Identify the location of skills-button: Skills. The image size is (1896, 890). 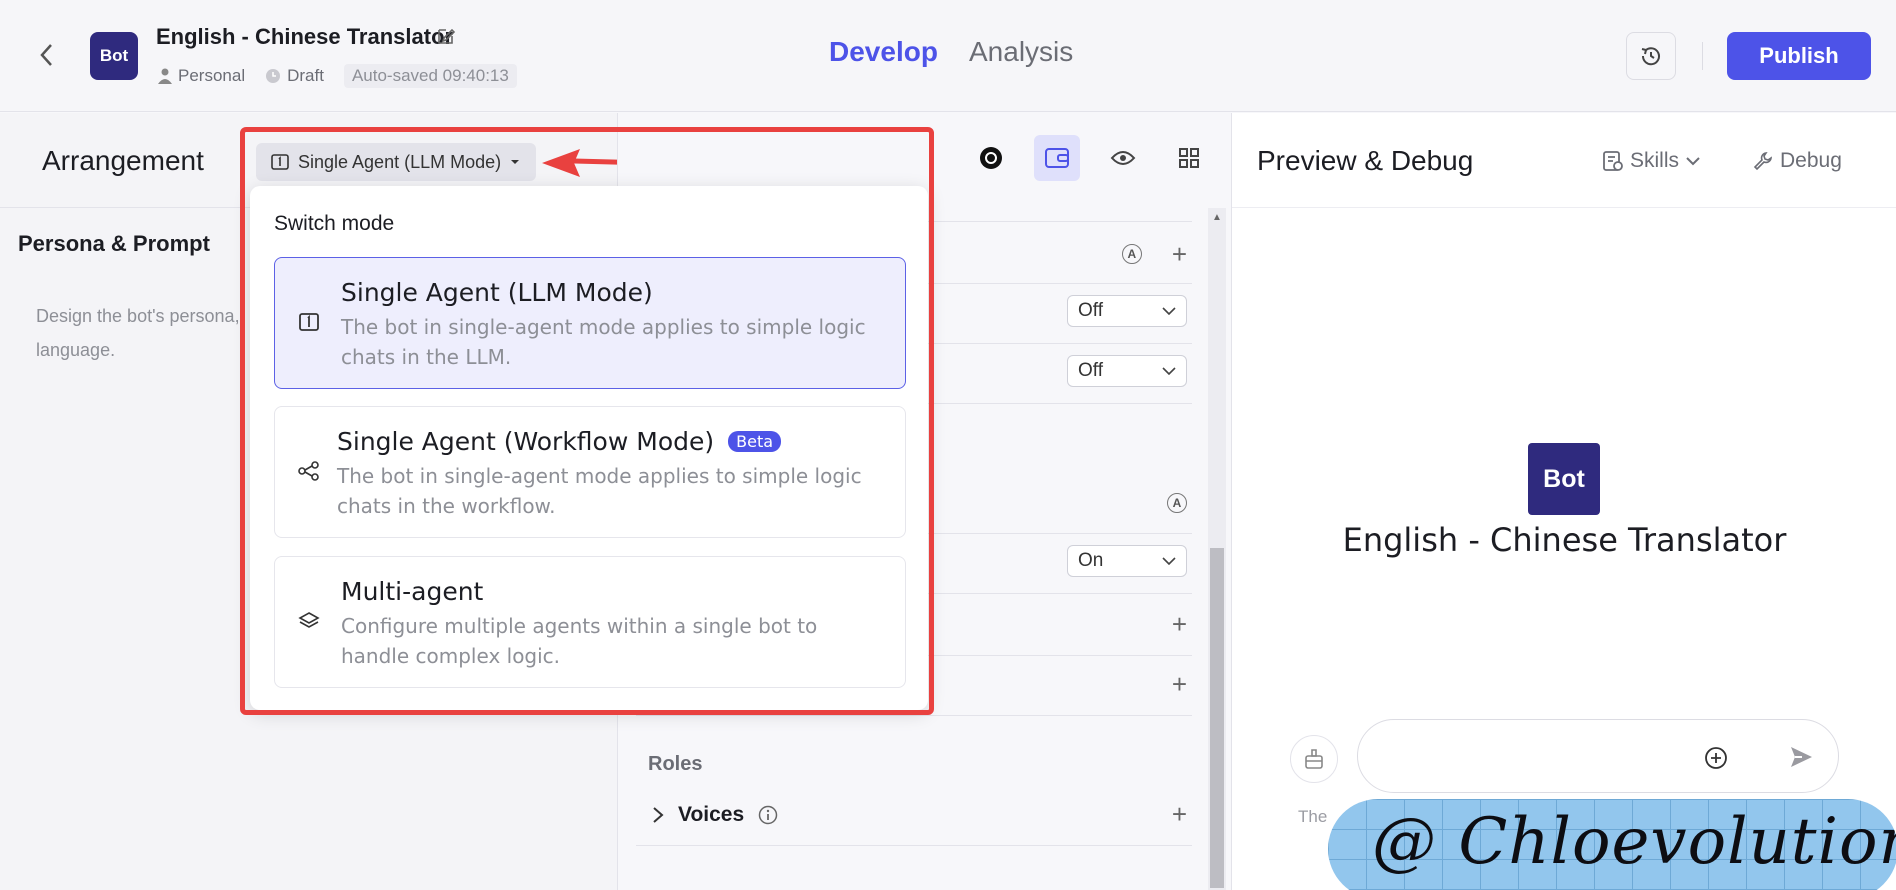
(1651, 161).